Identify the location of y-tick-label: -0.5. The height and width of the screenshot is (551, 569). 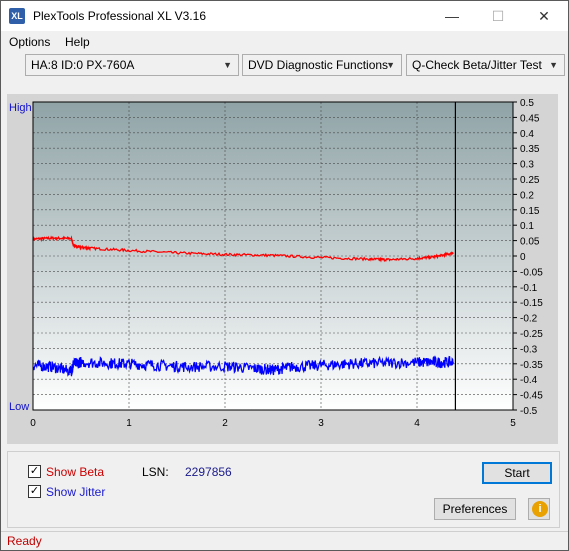
(529, 411).